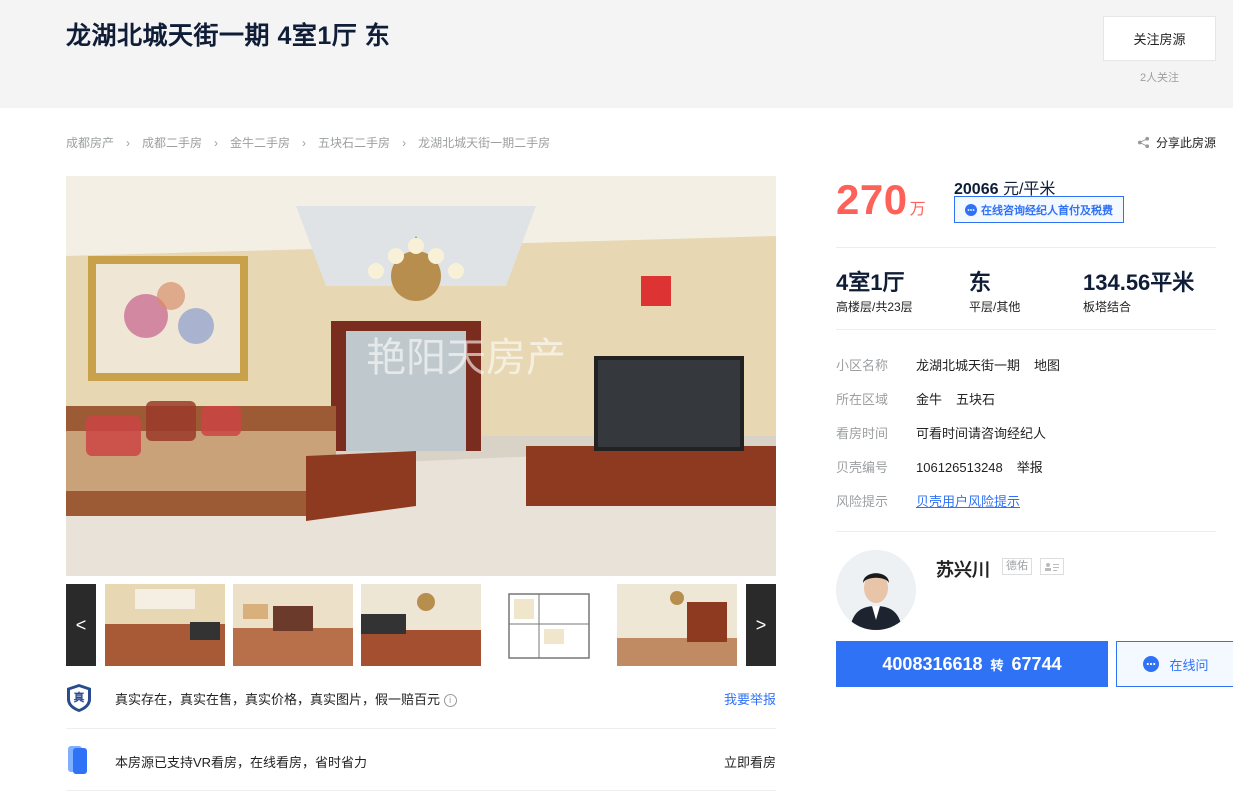  Describe the element at coordinates (1030, 467) in the screenshot. I see `report-listing-link: 举报` at that location.